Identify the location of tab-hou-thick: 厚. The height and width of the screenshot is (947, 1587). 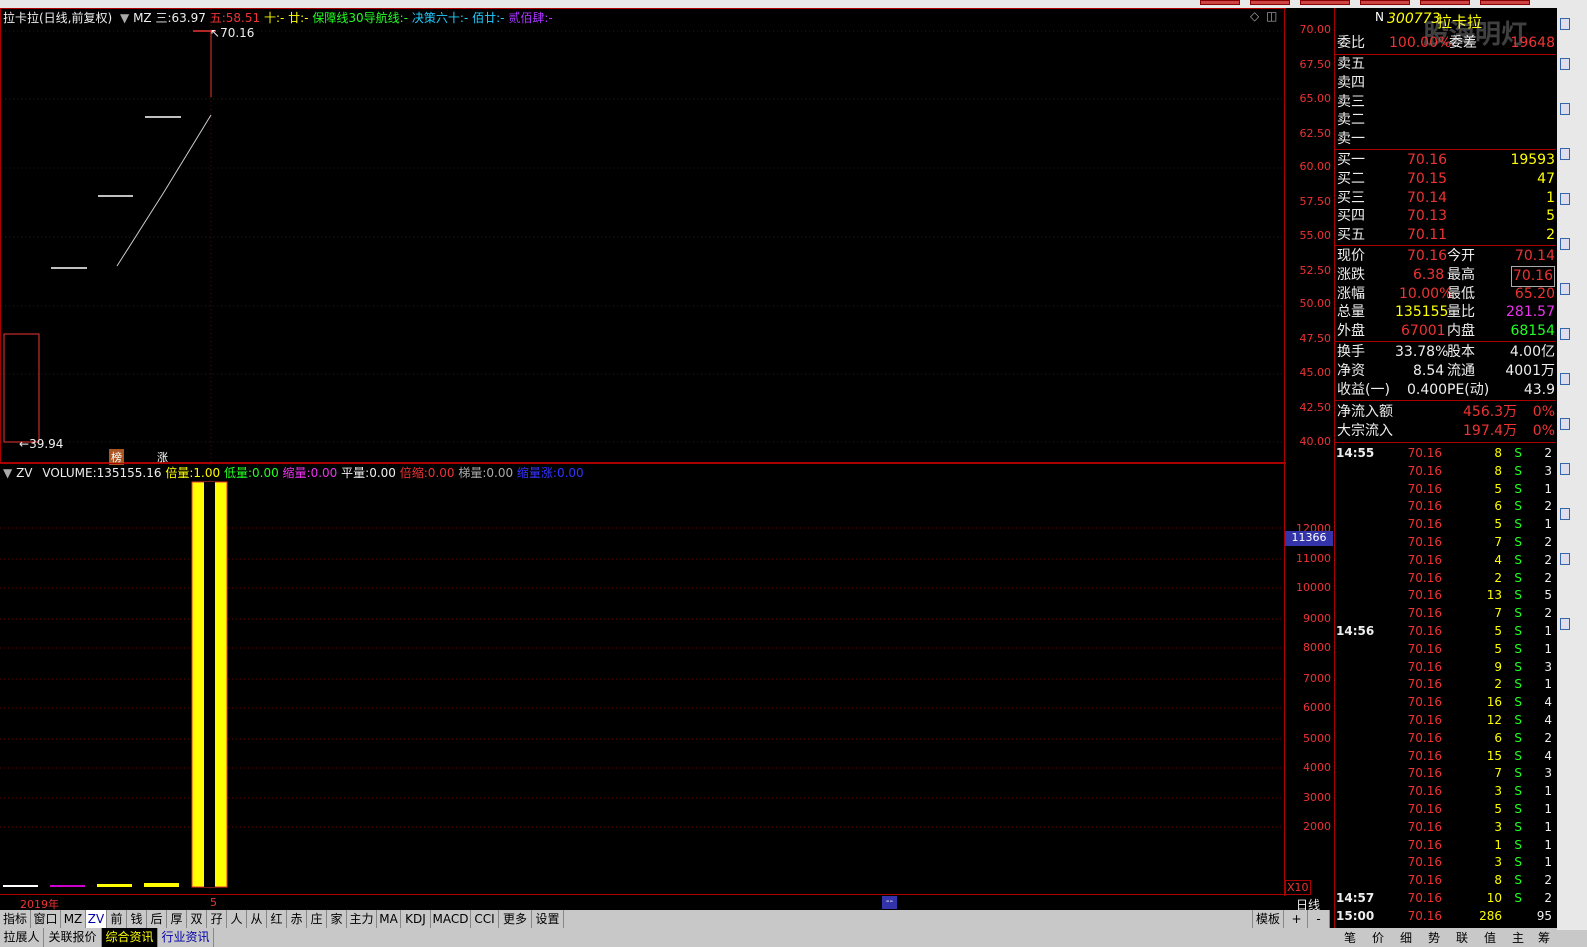
(177, 919).